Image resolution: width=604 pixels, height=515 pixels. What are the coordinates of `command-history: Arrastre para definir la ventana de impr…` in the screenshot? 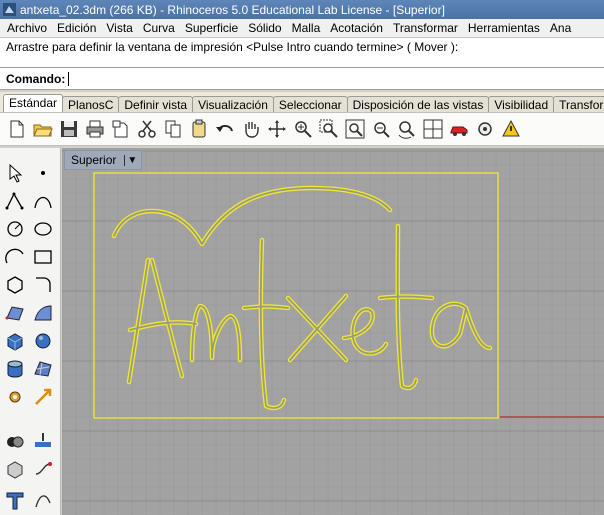 It's located at (302, 52).